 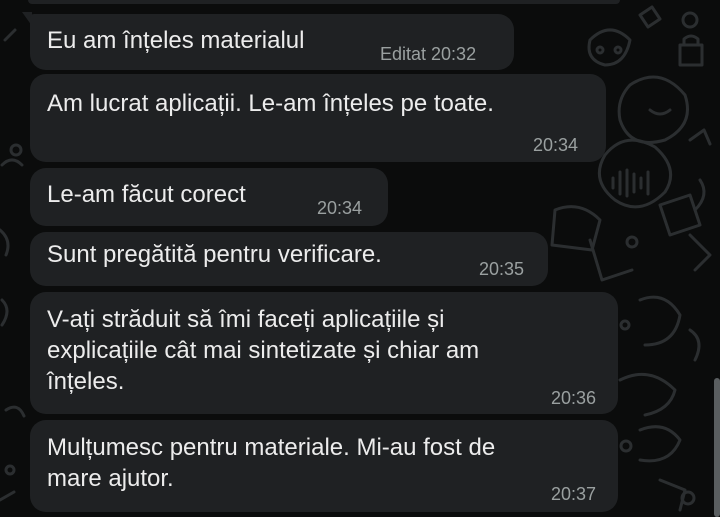 I want to click on message-timestamp: 20:35, so click(x=502, y=269).